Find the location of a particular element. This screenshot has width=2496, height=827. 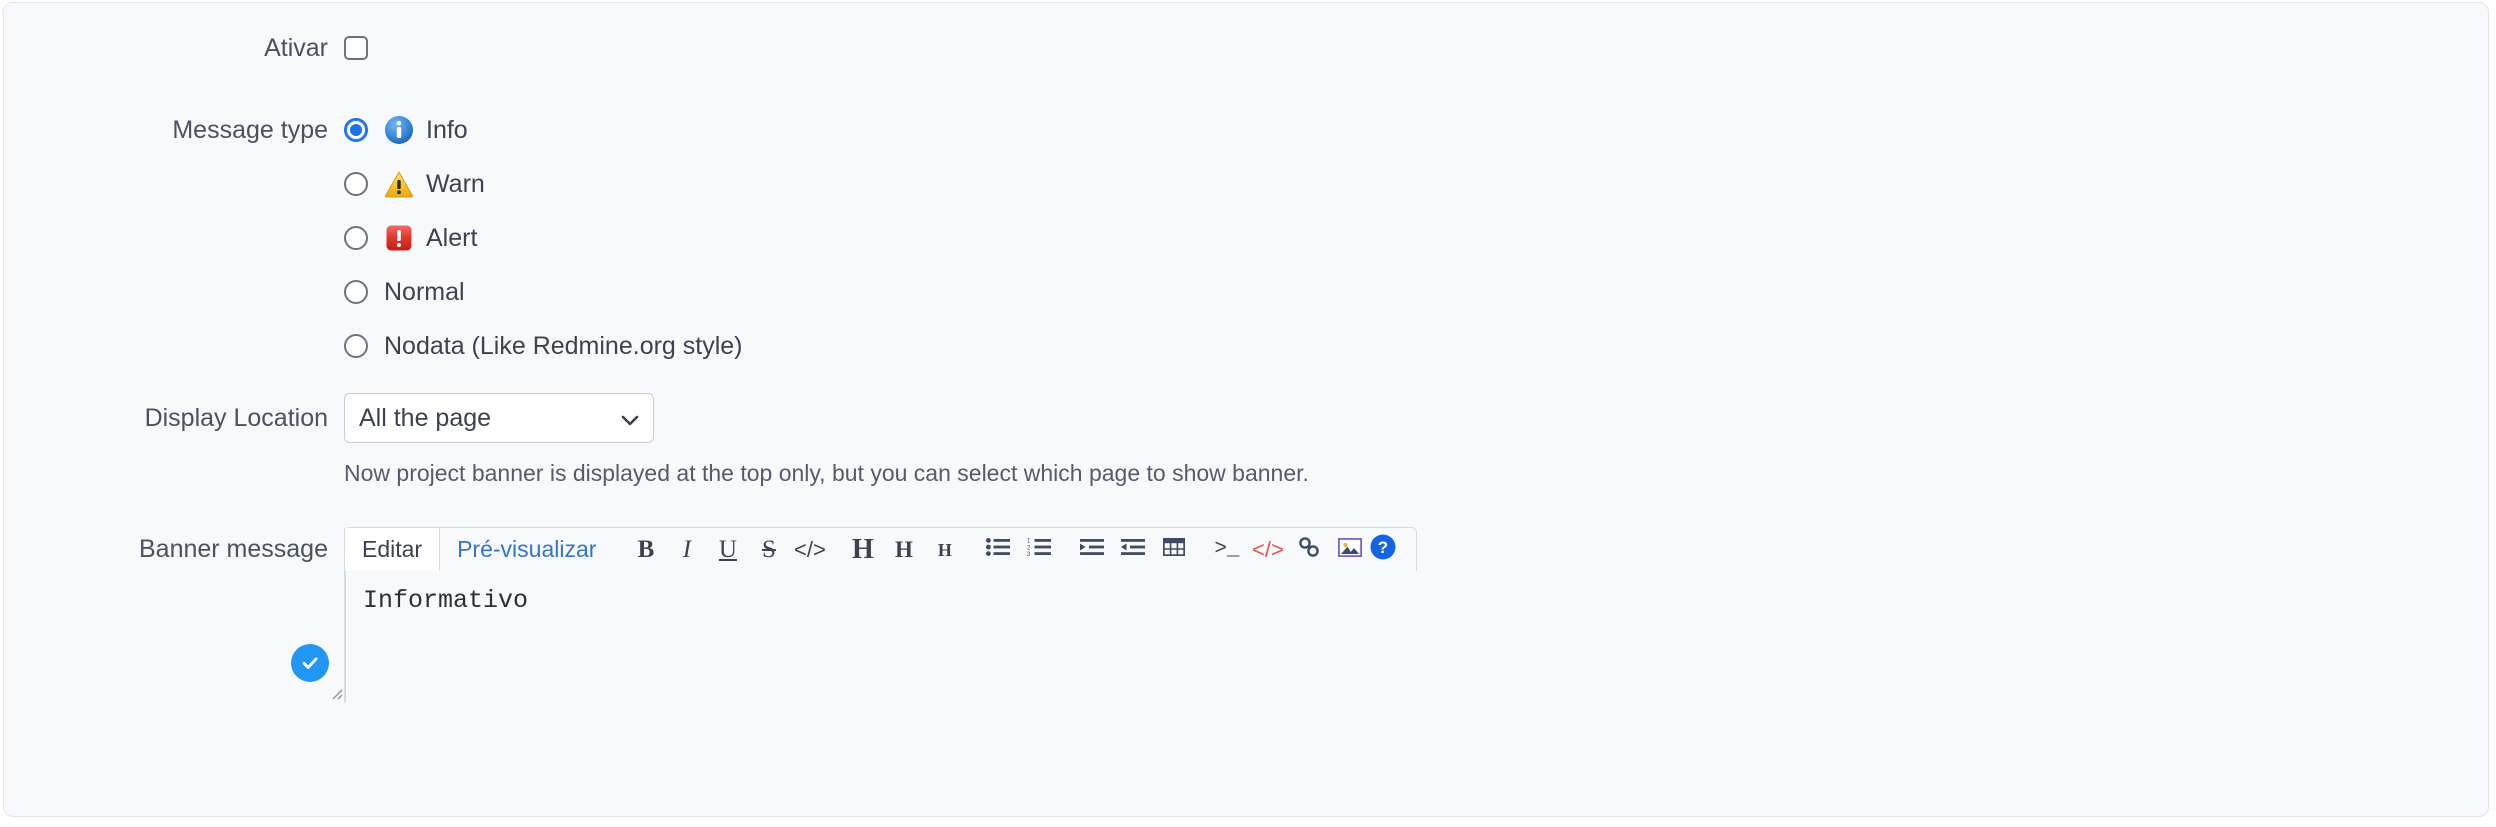

bold-button: B is located at coordinates (645, 549).